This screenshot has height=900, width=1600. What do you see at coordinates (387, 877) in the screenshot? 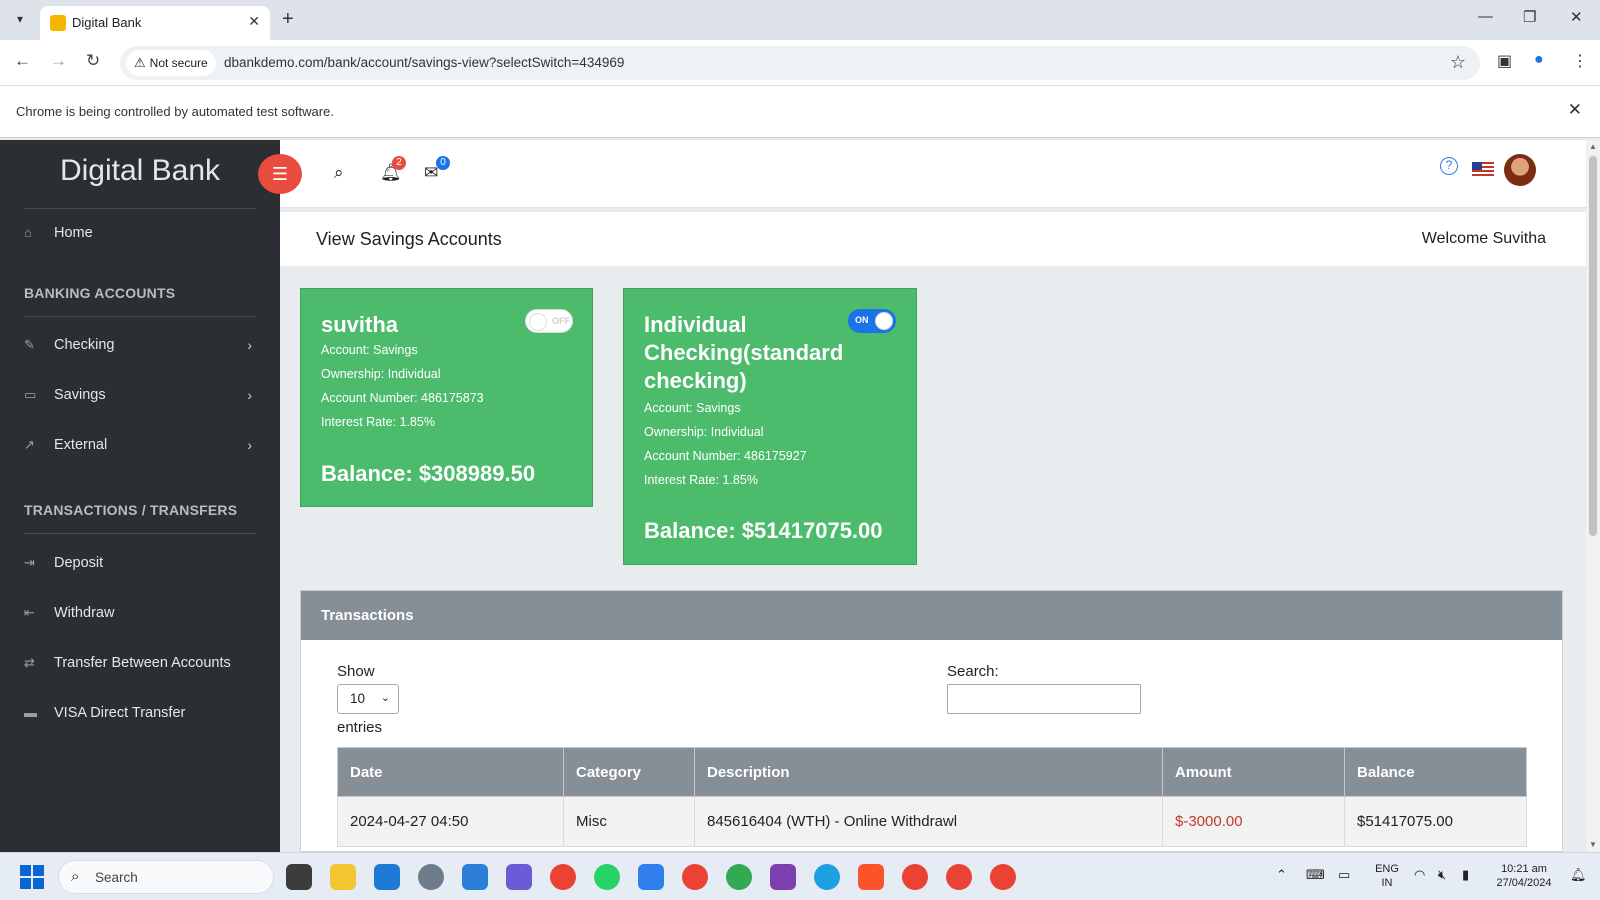
I see `vscode-icon` at bounding box center [387, 877].